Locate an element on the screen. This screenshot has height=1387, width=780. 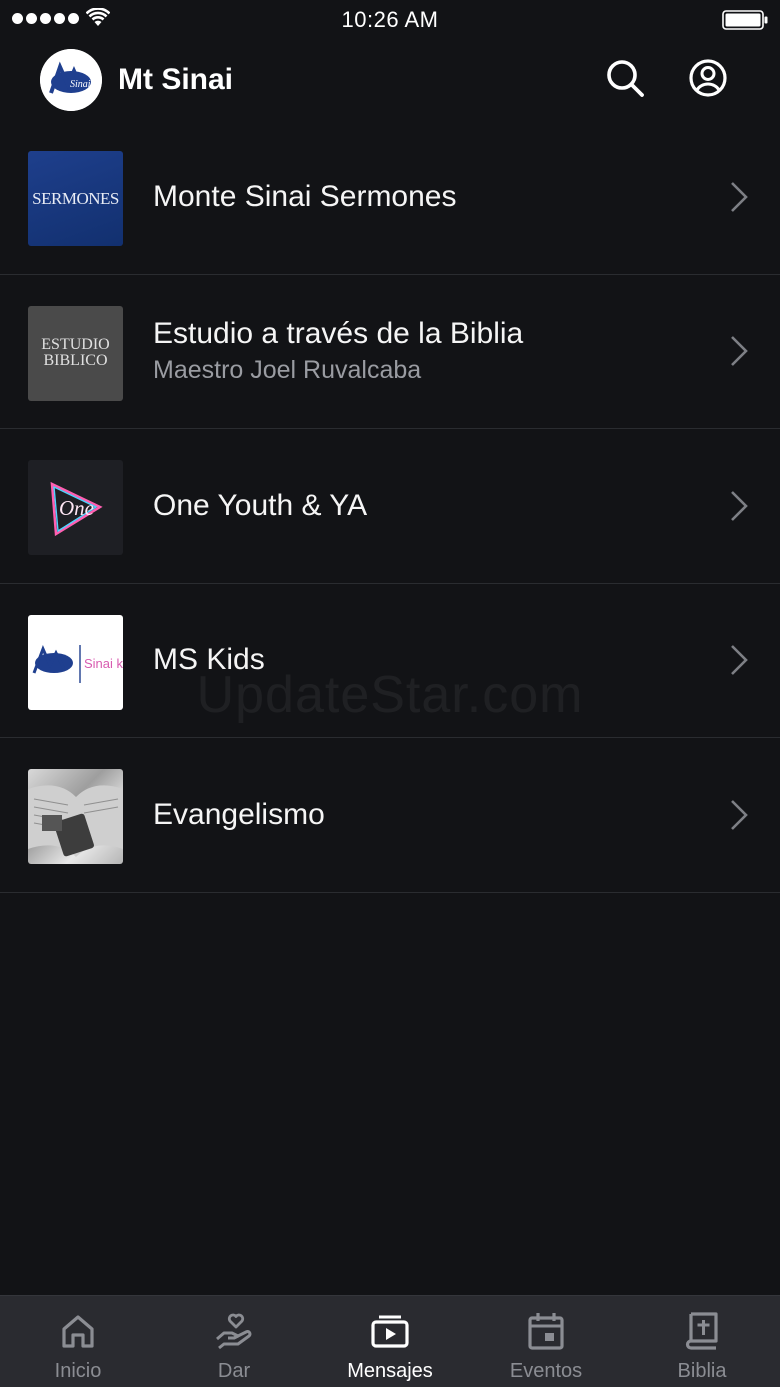
logo-text: Sinai is located at coordinates (80, 84).